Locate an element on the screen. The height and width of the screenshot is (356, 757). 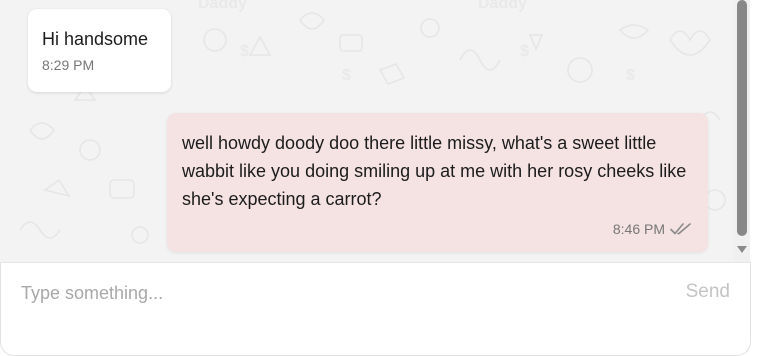
send-button: Send is located at coordinates (708, 292).